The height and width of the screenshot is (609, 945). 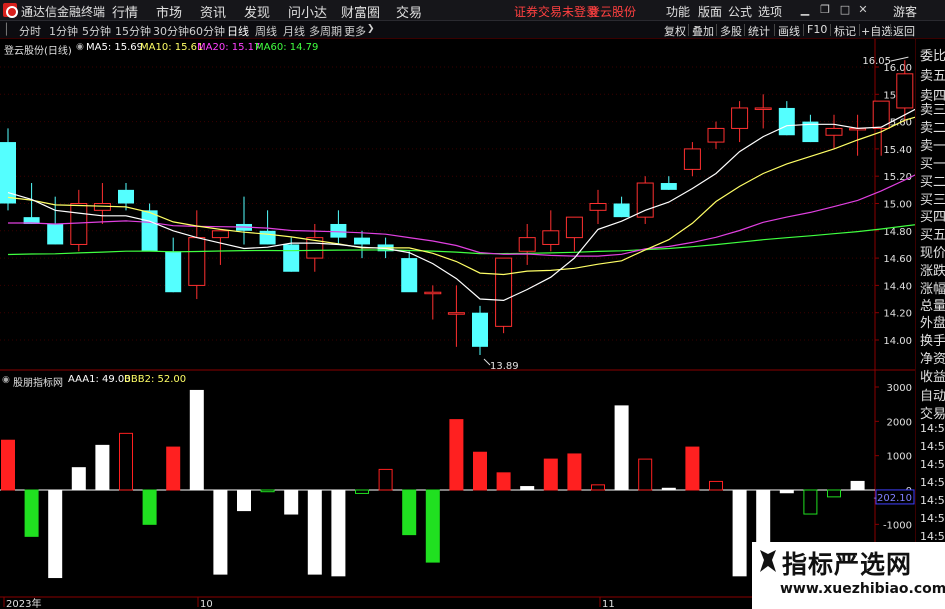 What do you see at coordinates (96, 31) in the screenshot?
I see `tab-5min: 5分钟` at bounding box center [96, 31].